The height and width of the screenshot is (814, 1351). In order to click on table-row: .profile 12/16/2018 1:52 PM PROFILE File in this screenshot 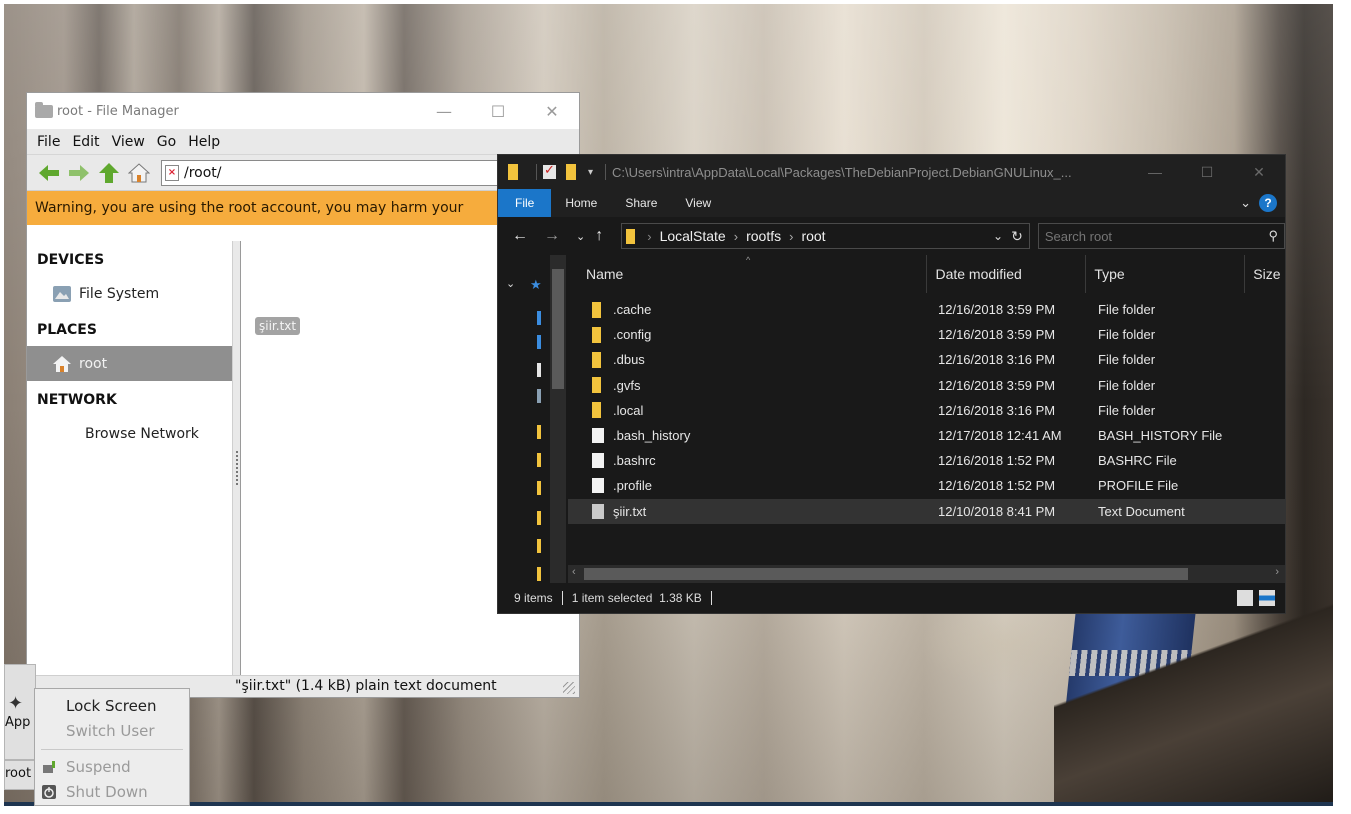, I will do `click(926, 485)`.